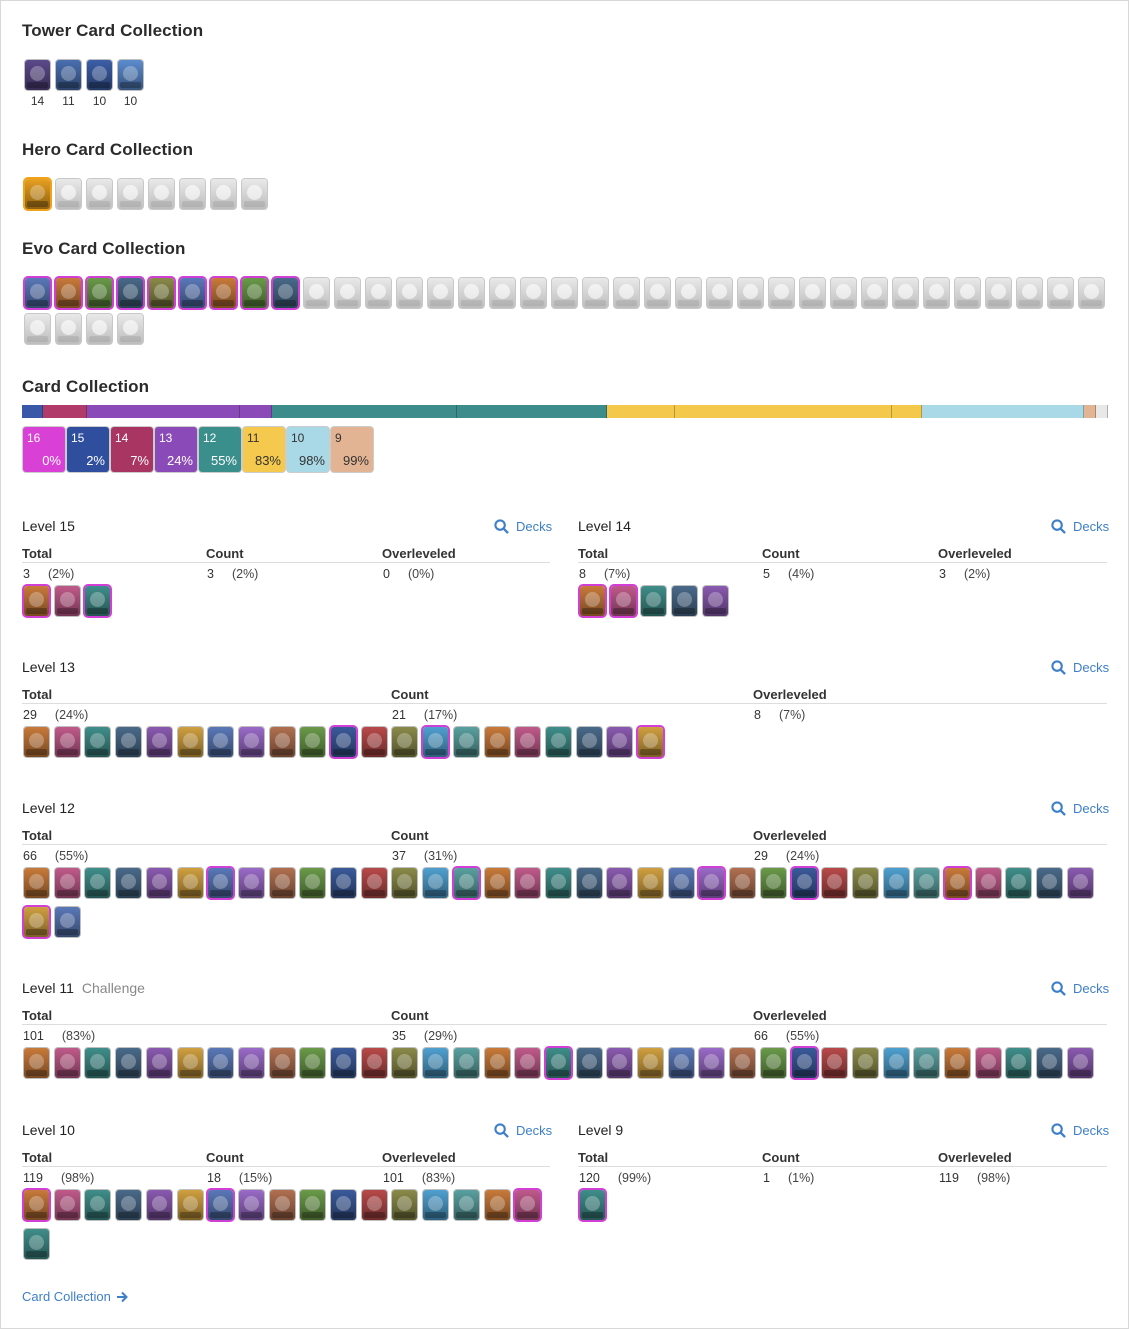 This screenshot has width=1129, height=1329. I want to click on tower-card-icon, so click(68, 75).